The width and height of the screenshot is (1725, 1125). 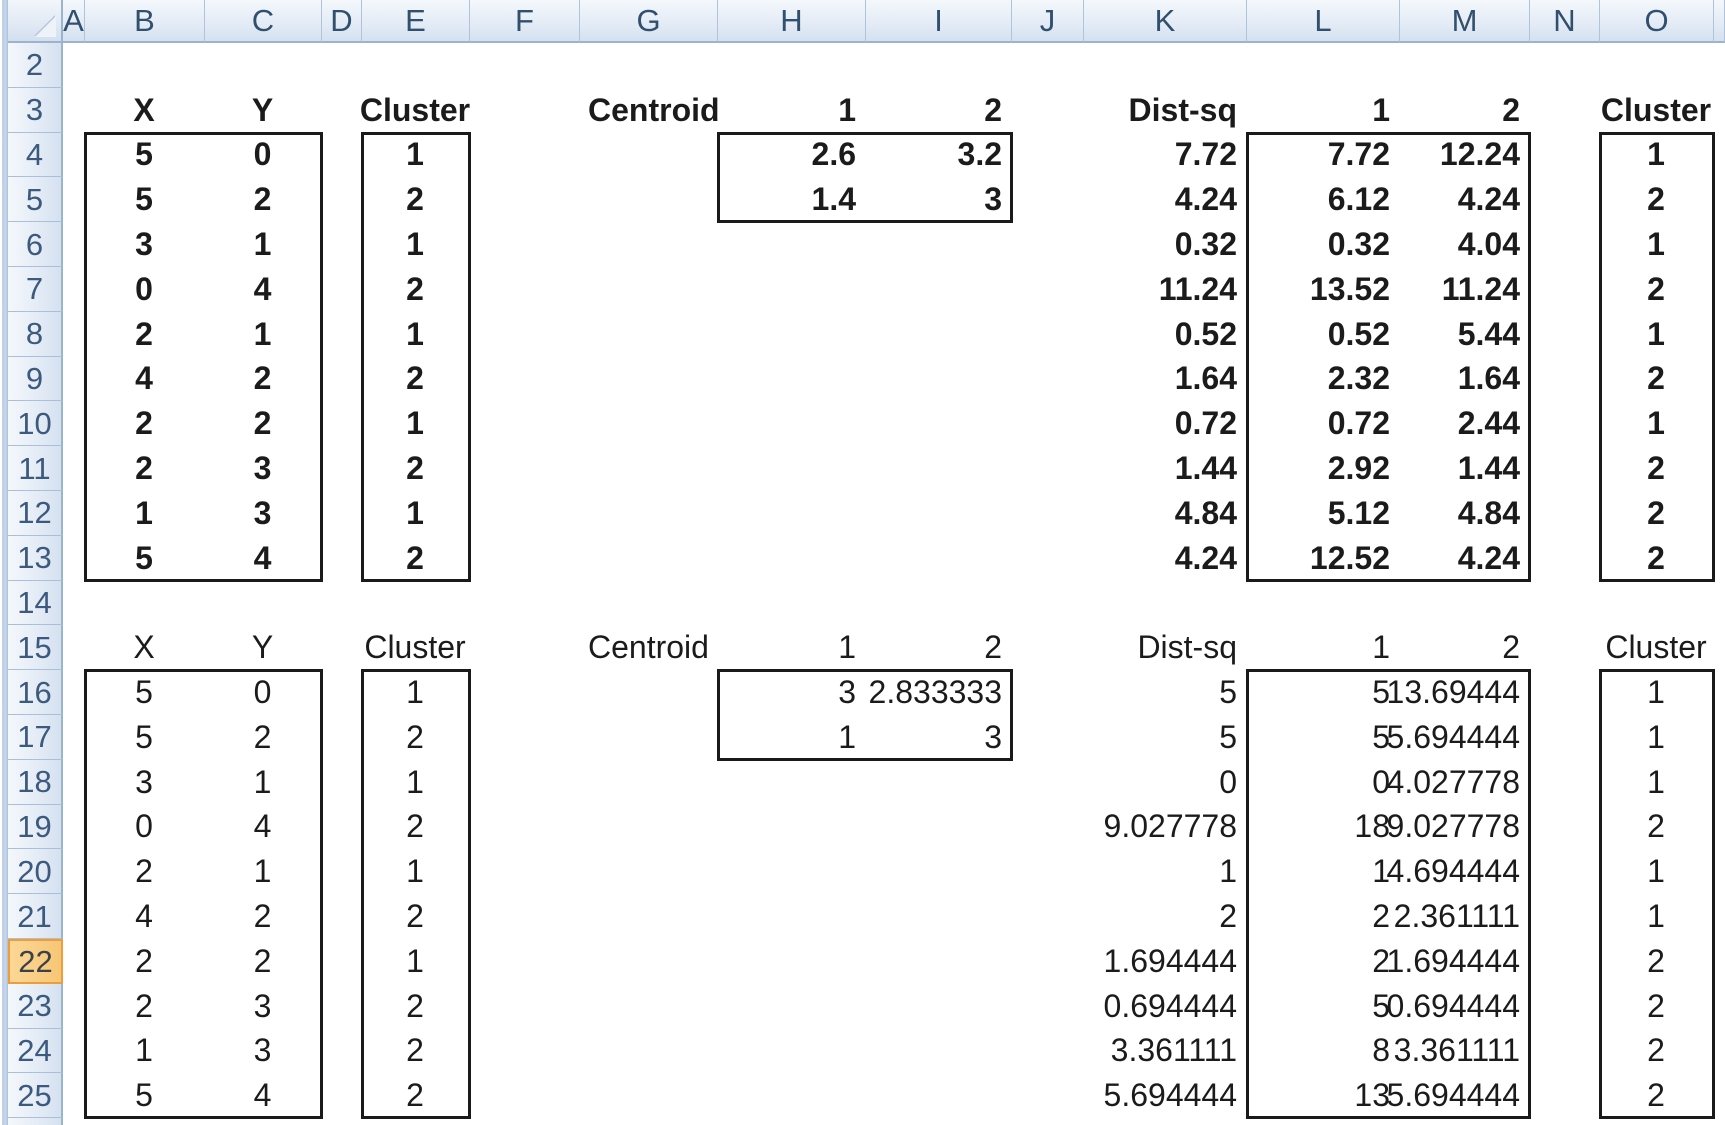 I want to click on cell-M24: 3.361111, so click(x=1462, y=1051).